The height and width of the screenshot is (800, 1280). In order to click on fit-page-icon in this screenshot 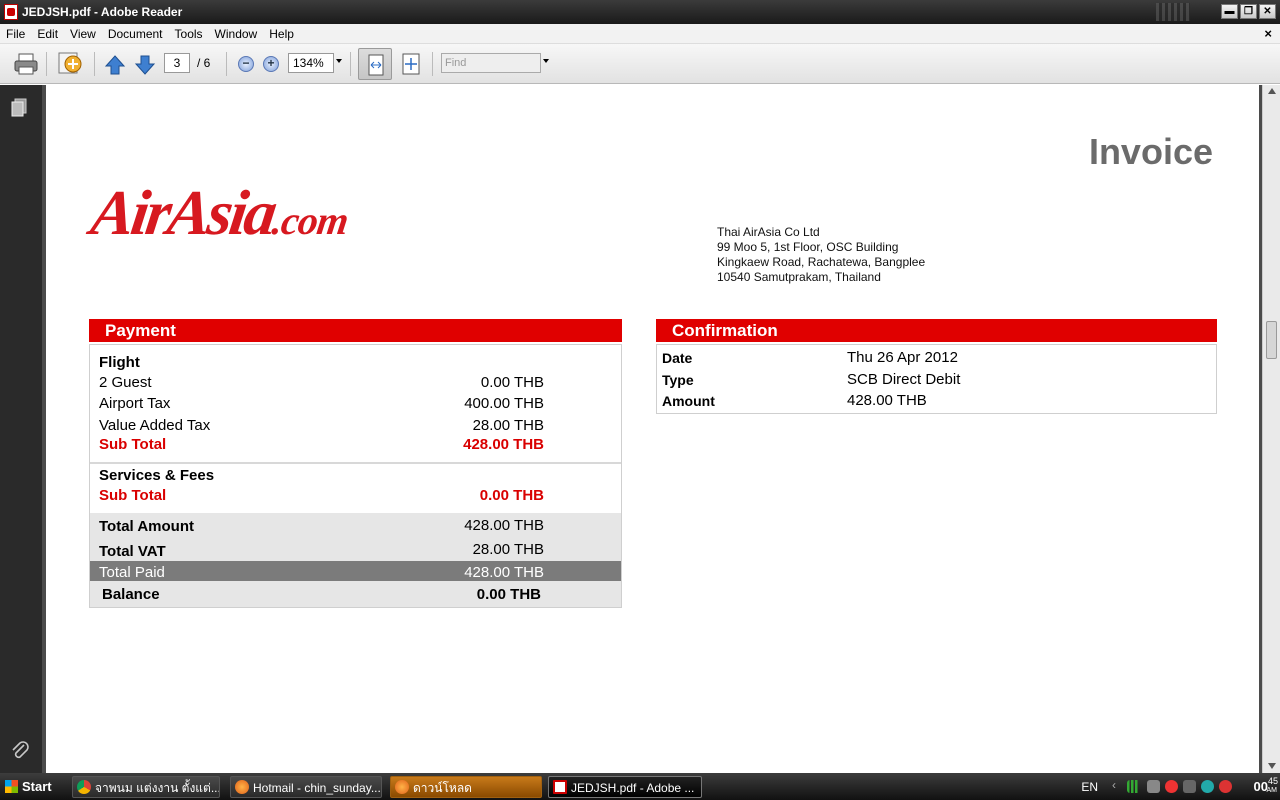, I will do `click(411, 64)`.